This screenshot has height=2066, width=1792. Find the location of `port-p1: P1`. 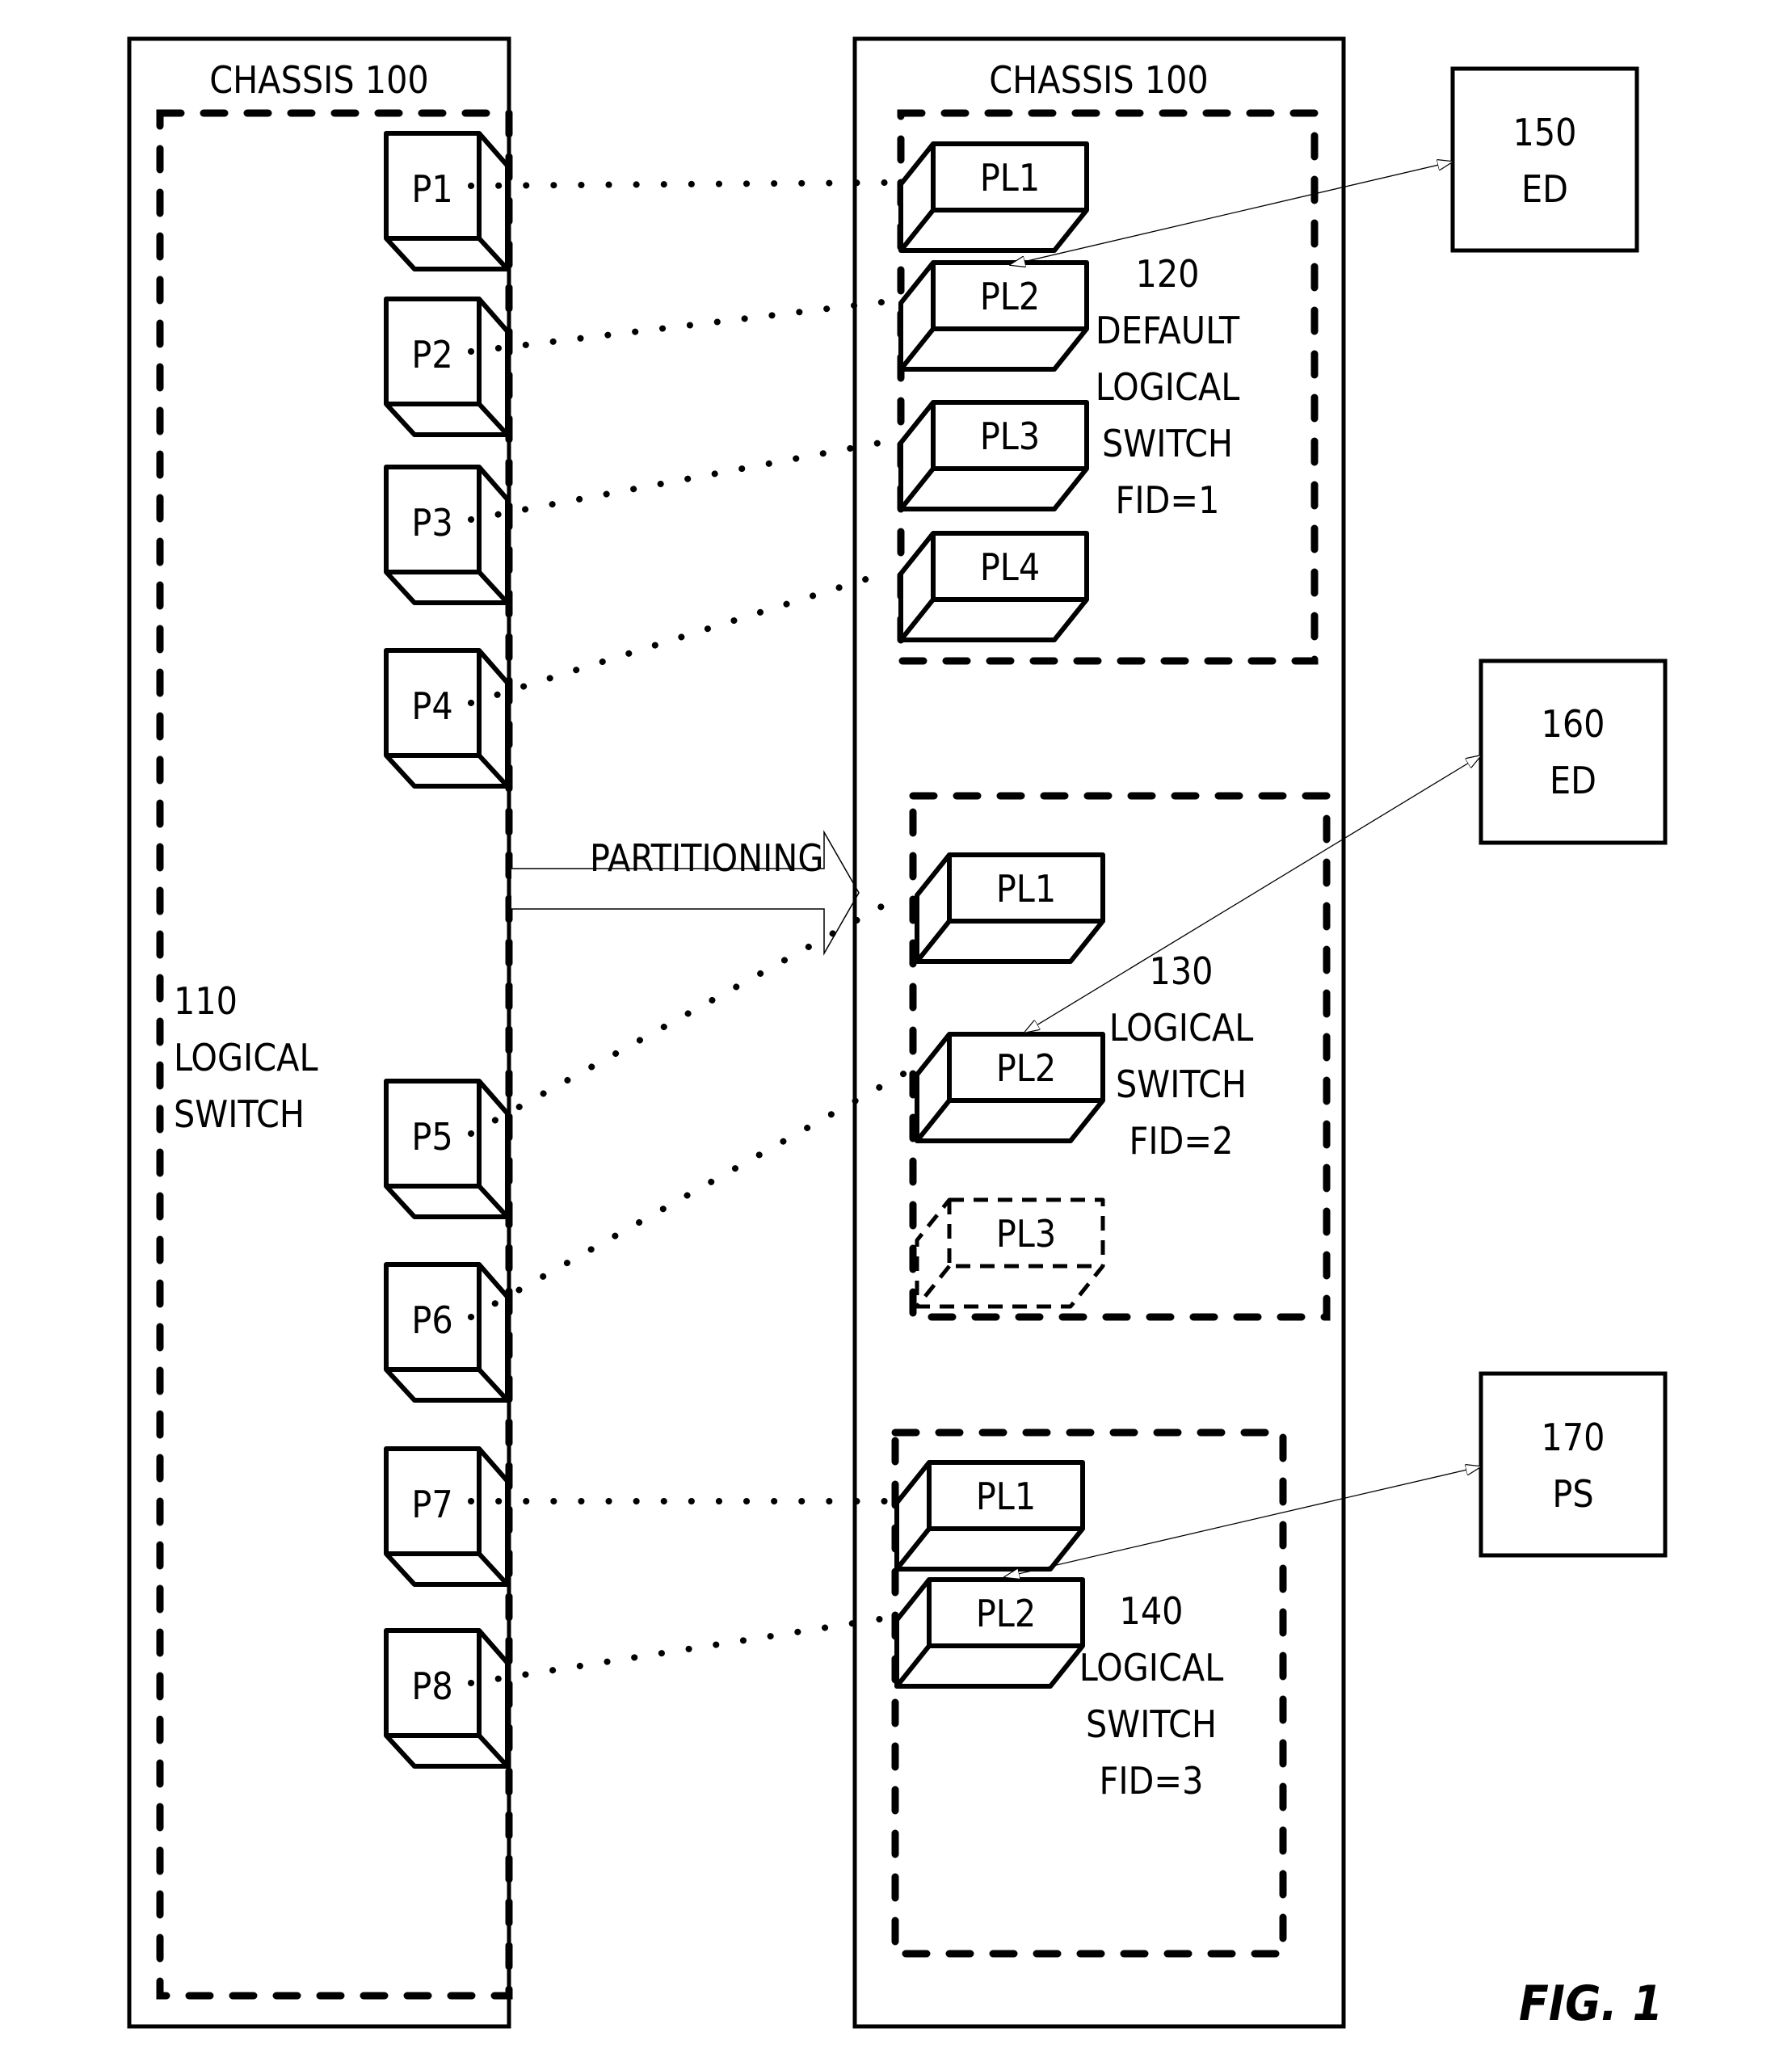

port-p1: P1 is located at coordinates (447, 201).